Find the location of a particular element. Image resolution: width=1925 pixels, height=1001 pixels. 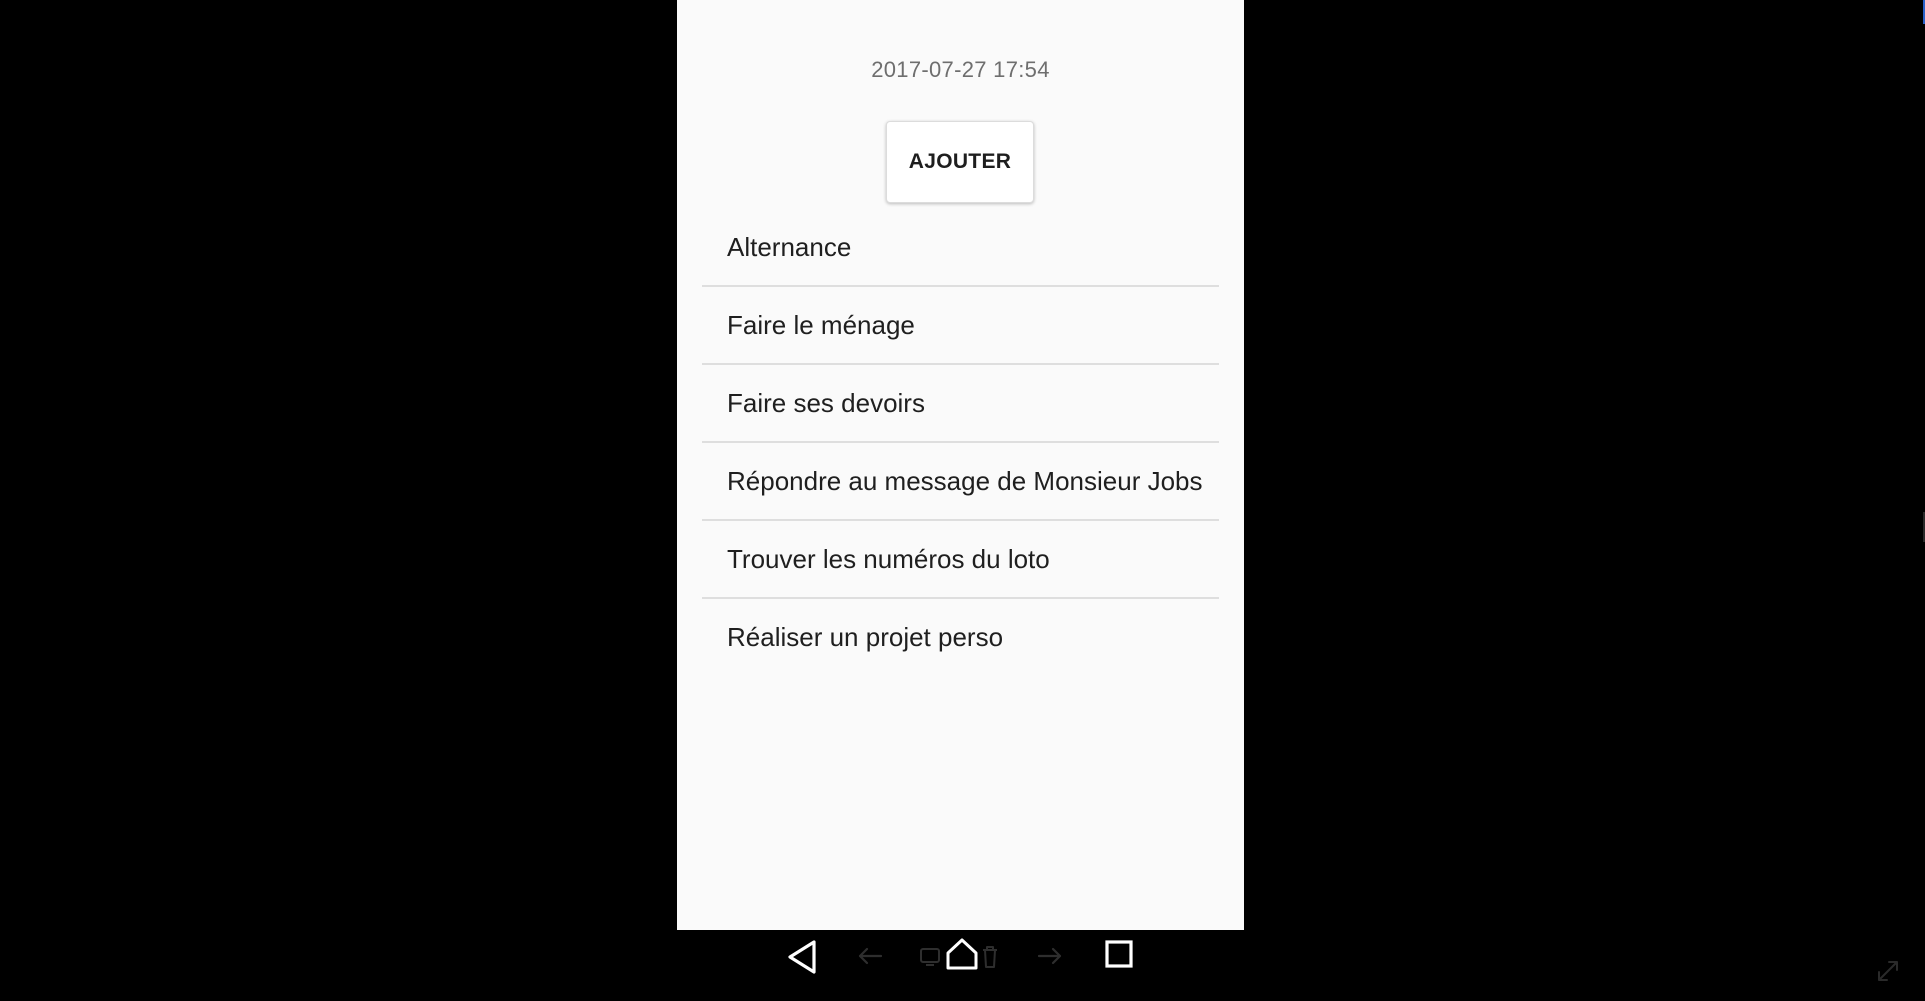

arrow-right-icon is located at coordinates (1050, 956).